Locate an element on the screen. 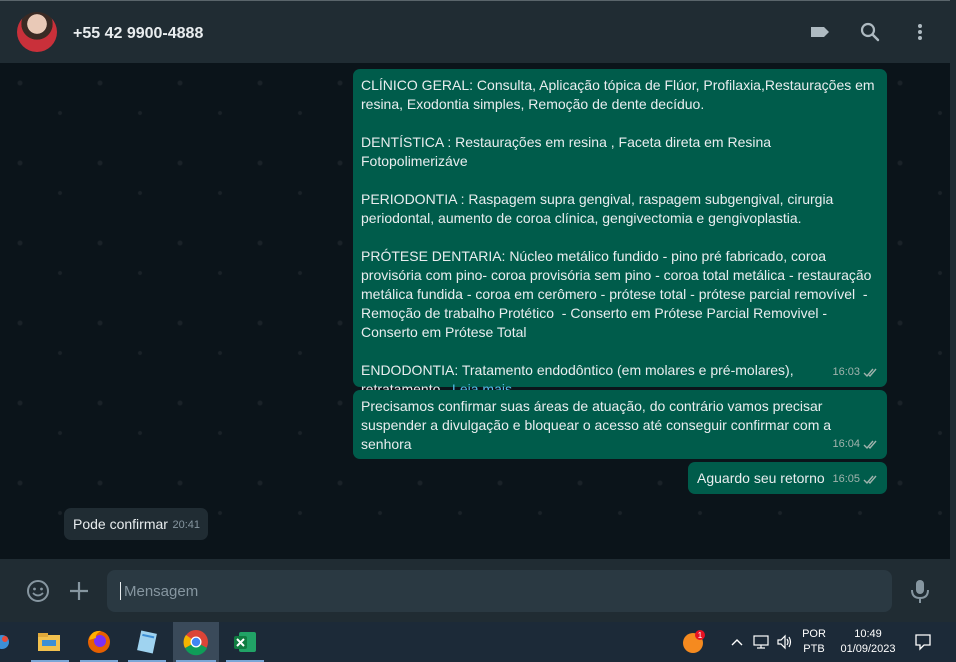 The width and height of the screenshot is (956, 662). message-bubble-incoming: Pode confirmar 20:41 is located at coordinates (136, 524).